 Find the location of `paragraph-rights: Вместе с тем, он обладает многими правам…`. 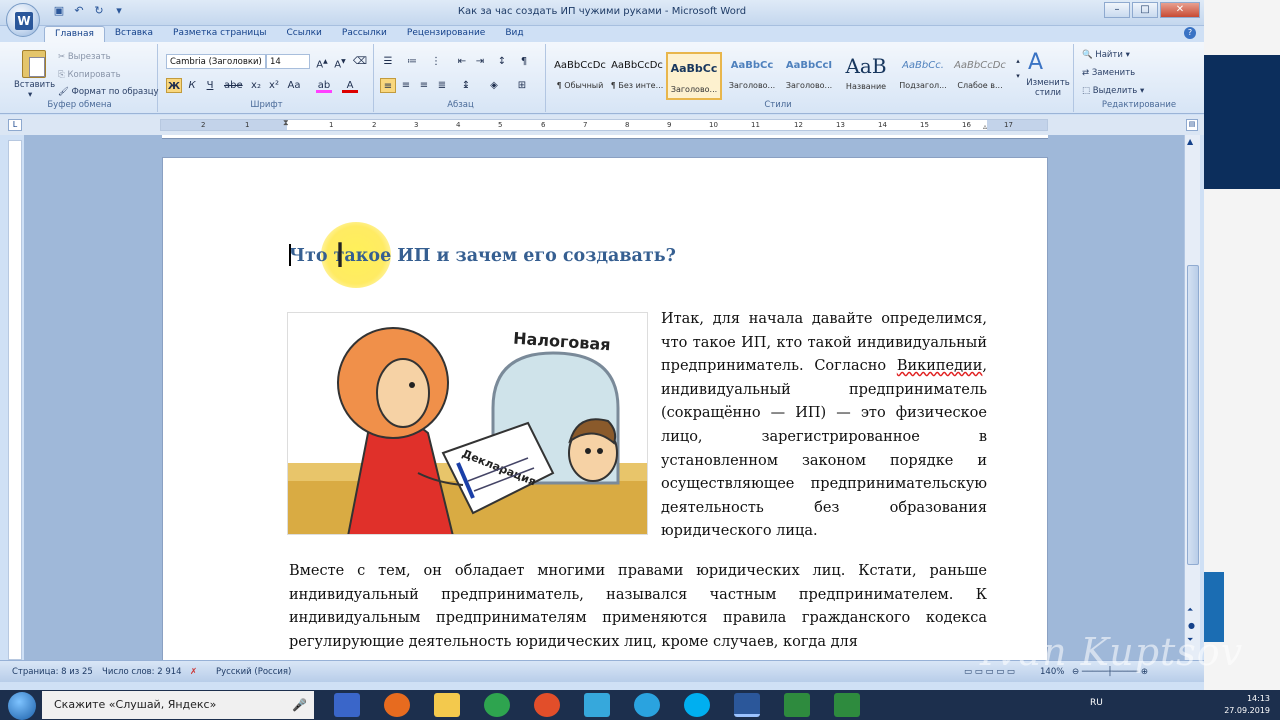

paragraph-rights: Вместе с тем, он обладает многими правам… is located at coordinates (638, 607).